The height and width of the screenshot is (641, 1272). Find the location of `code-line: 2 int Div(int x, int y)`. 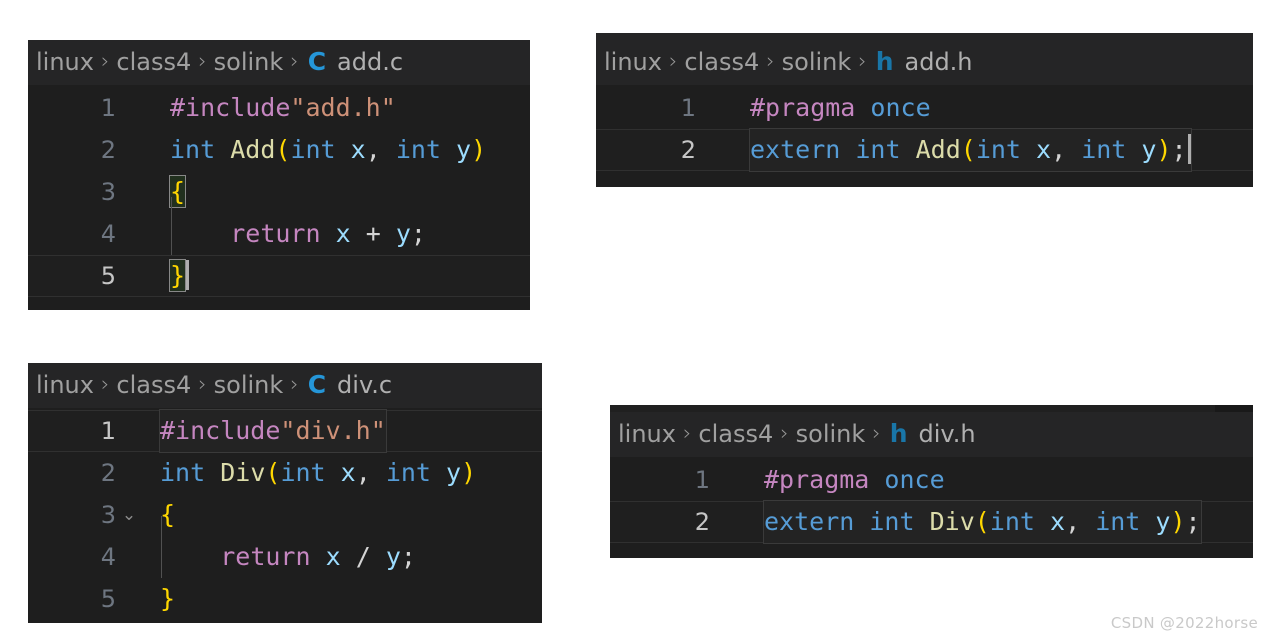

code-line: 2 int Div(int x, int y) is located at coordinates (285, 473).